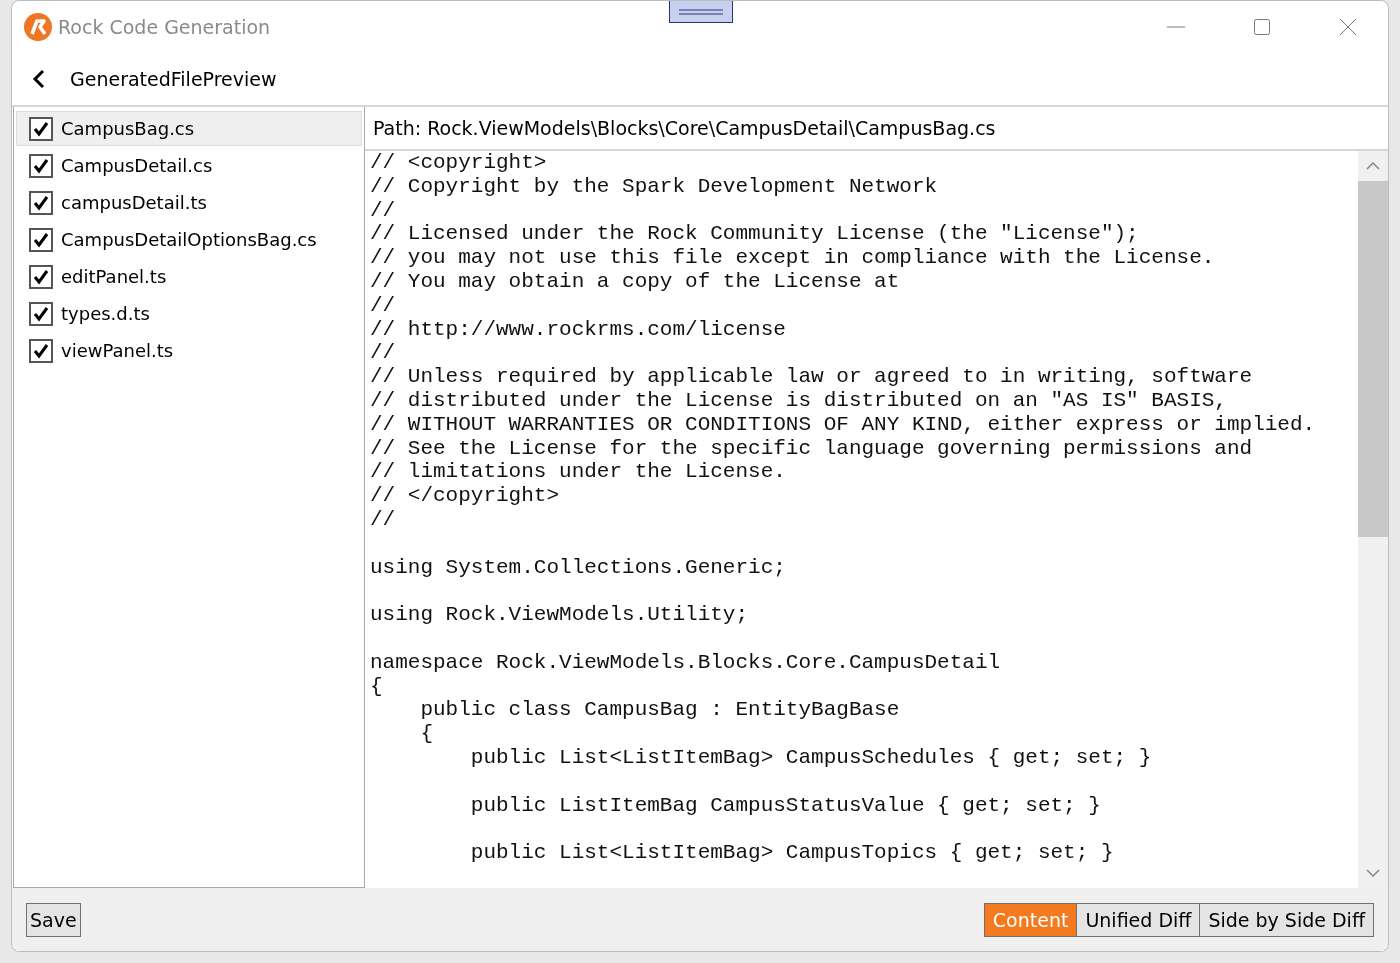  Describe the element at coordinates (53, 919) in the screenshot. I see `save-button: Save` at that location.